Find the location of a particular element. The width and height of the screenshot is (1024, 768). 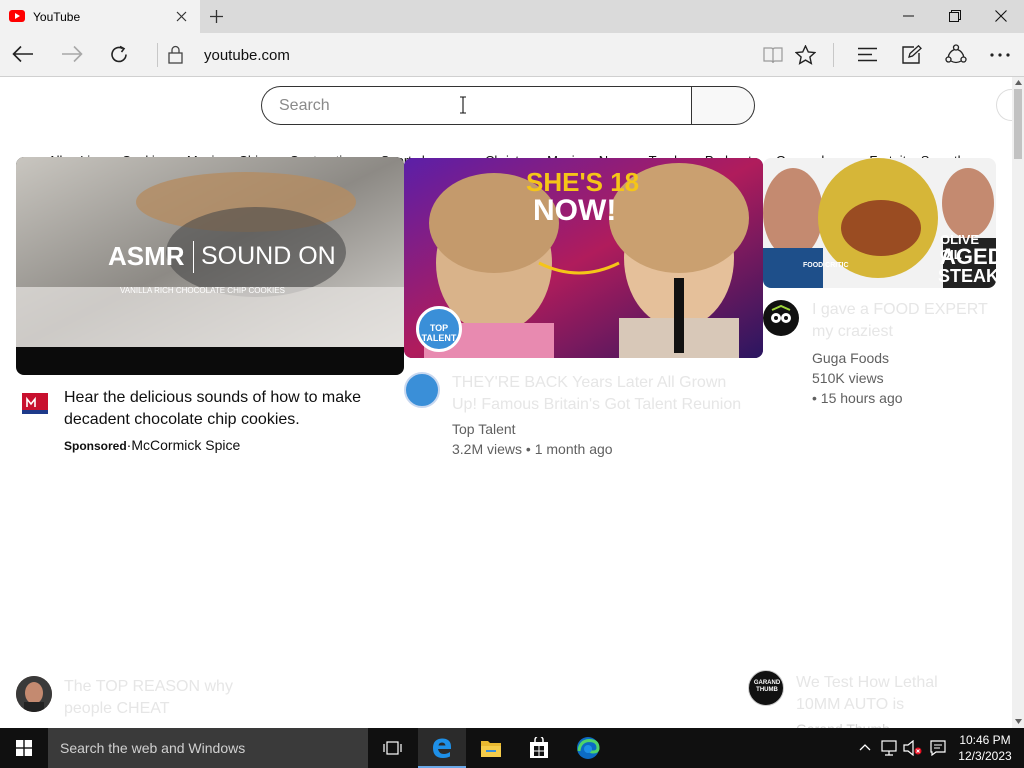

channel-name-guga: Guga Foods is located at coordinates (850, 358).